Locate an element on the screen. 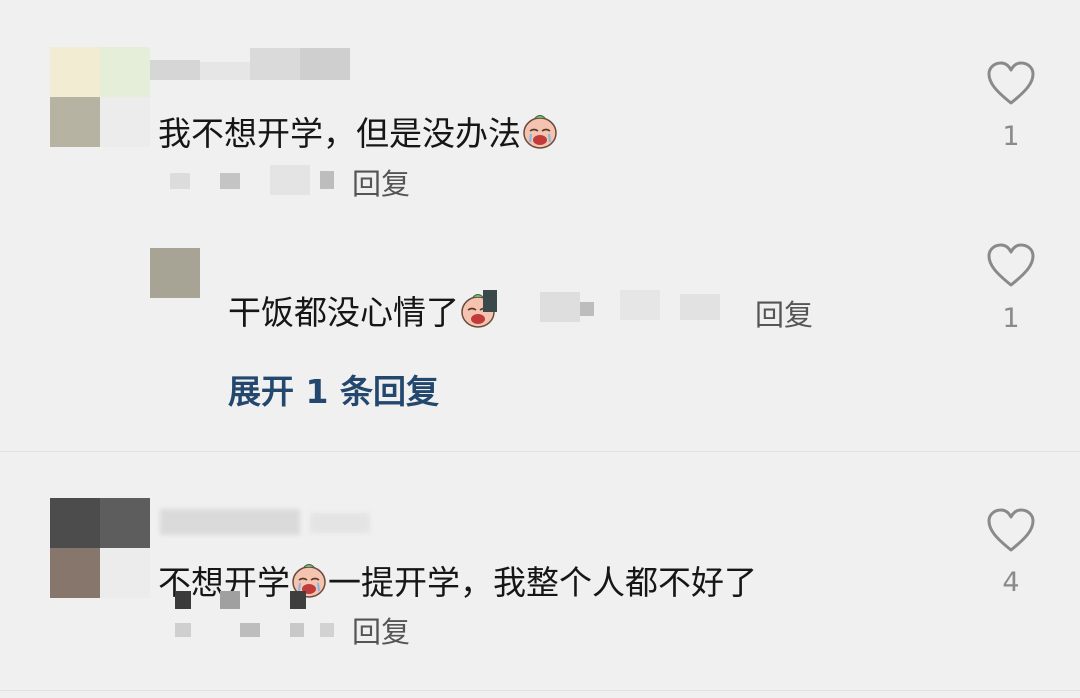 The image size is (1080, 698). expand-replies-button: 展开 1 条回复 is located at coordinates (333, 389).